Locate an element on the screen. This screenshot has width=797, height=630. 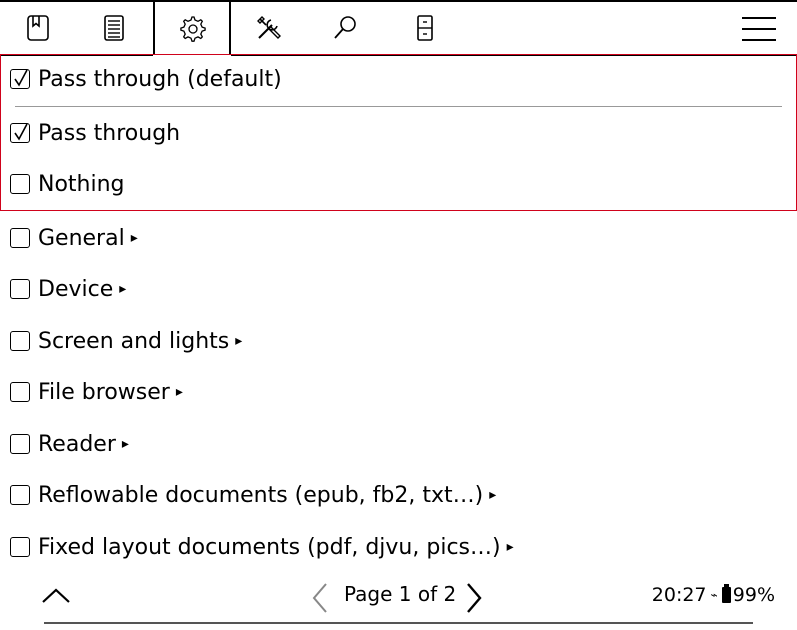
tab-filing is located at coordinates (425, 28).